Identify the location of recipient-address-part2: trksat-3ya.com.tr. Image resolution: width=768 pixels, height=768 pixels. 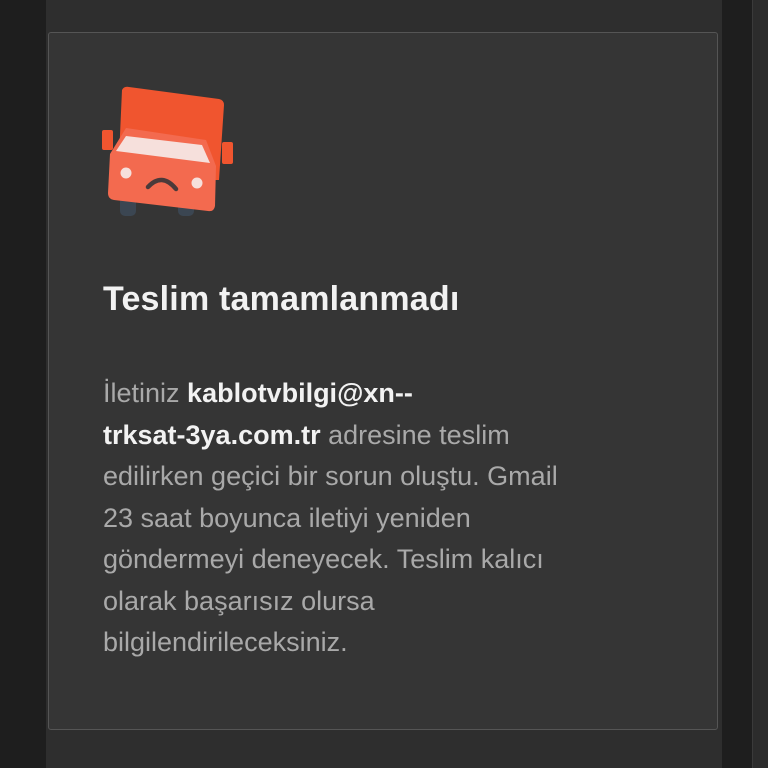
(212, 434).